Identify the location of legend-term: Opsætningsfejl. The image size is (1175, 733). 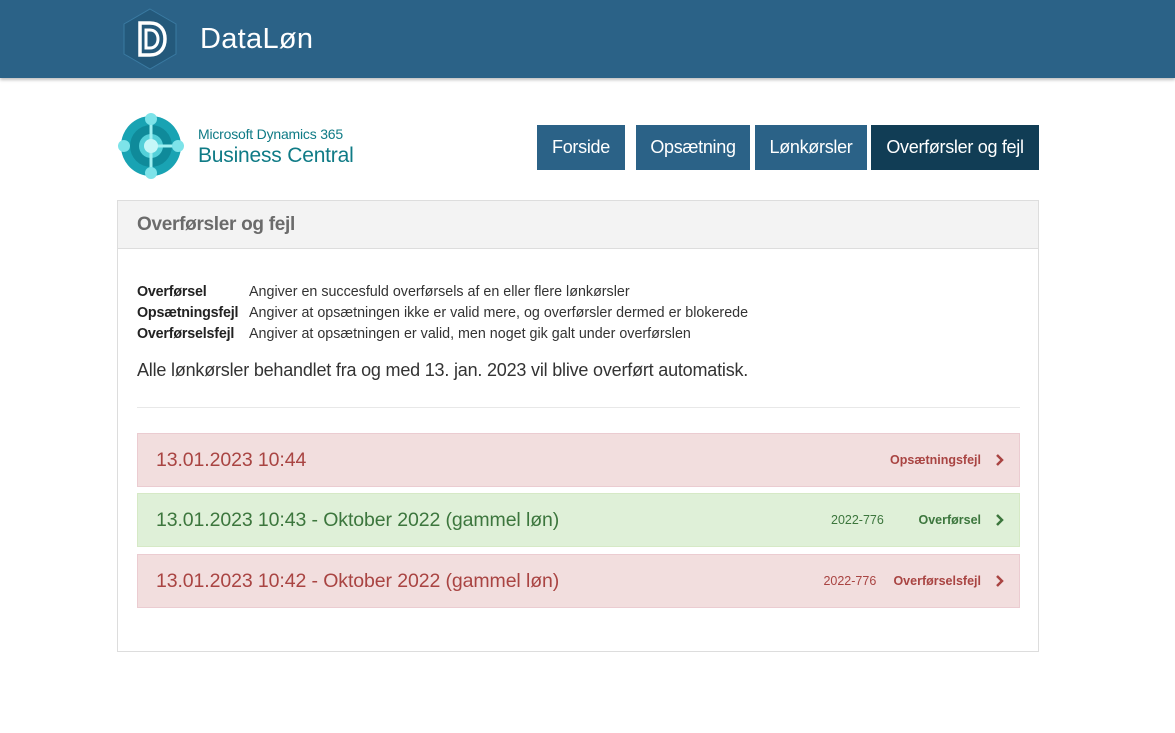
(188, 313).